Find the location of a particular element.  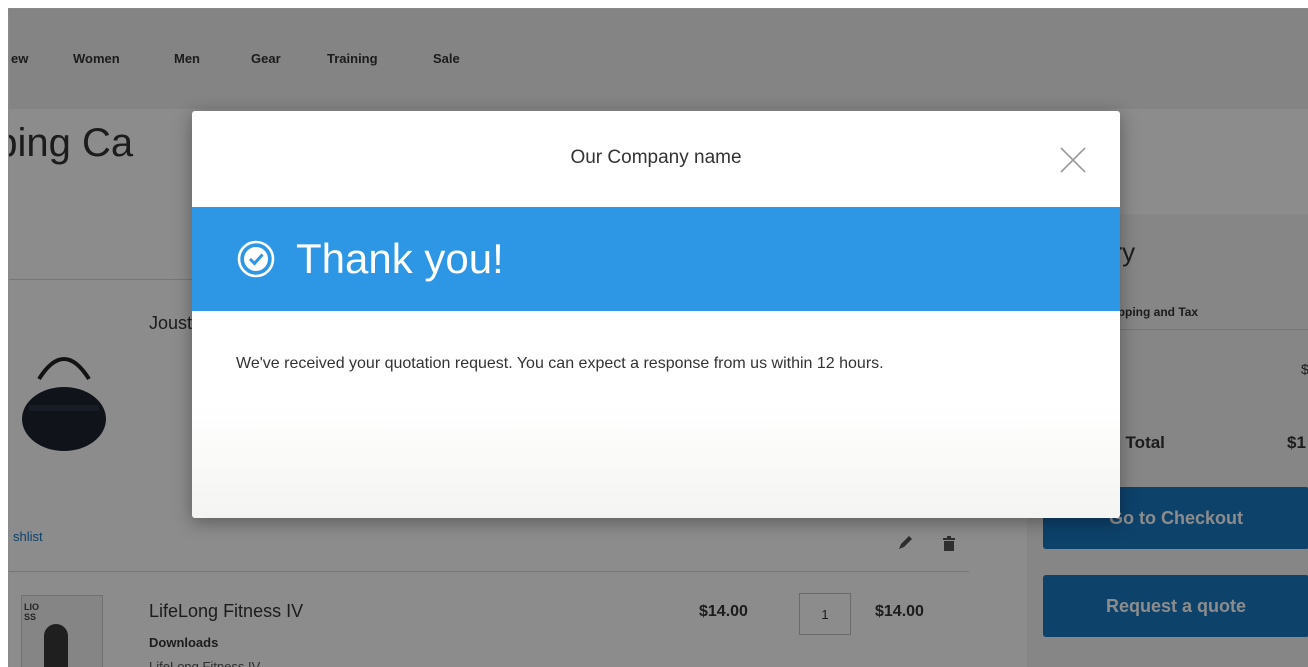

thank-you-heading: Thank you! is located at coordinates (400, 258).